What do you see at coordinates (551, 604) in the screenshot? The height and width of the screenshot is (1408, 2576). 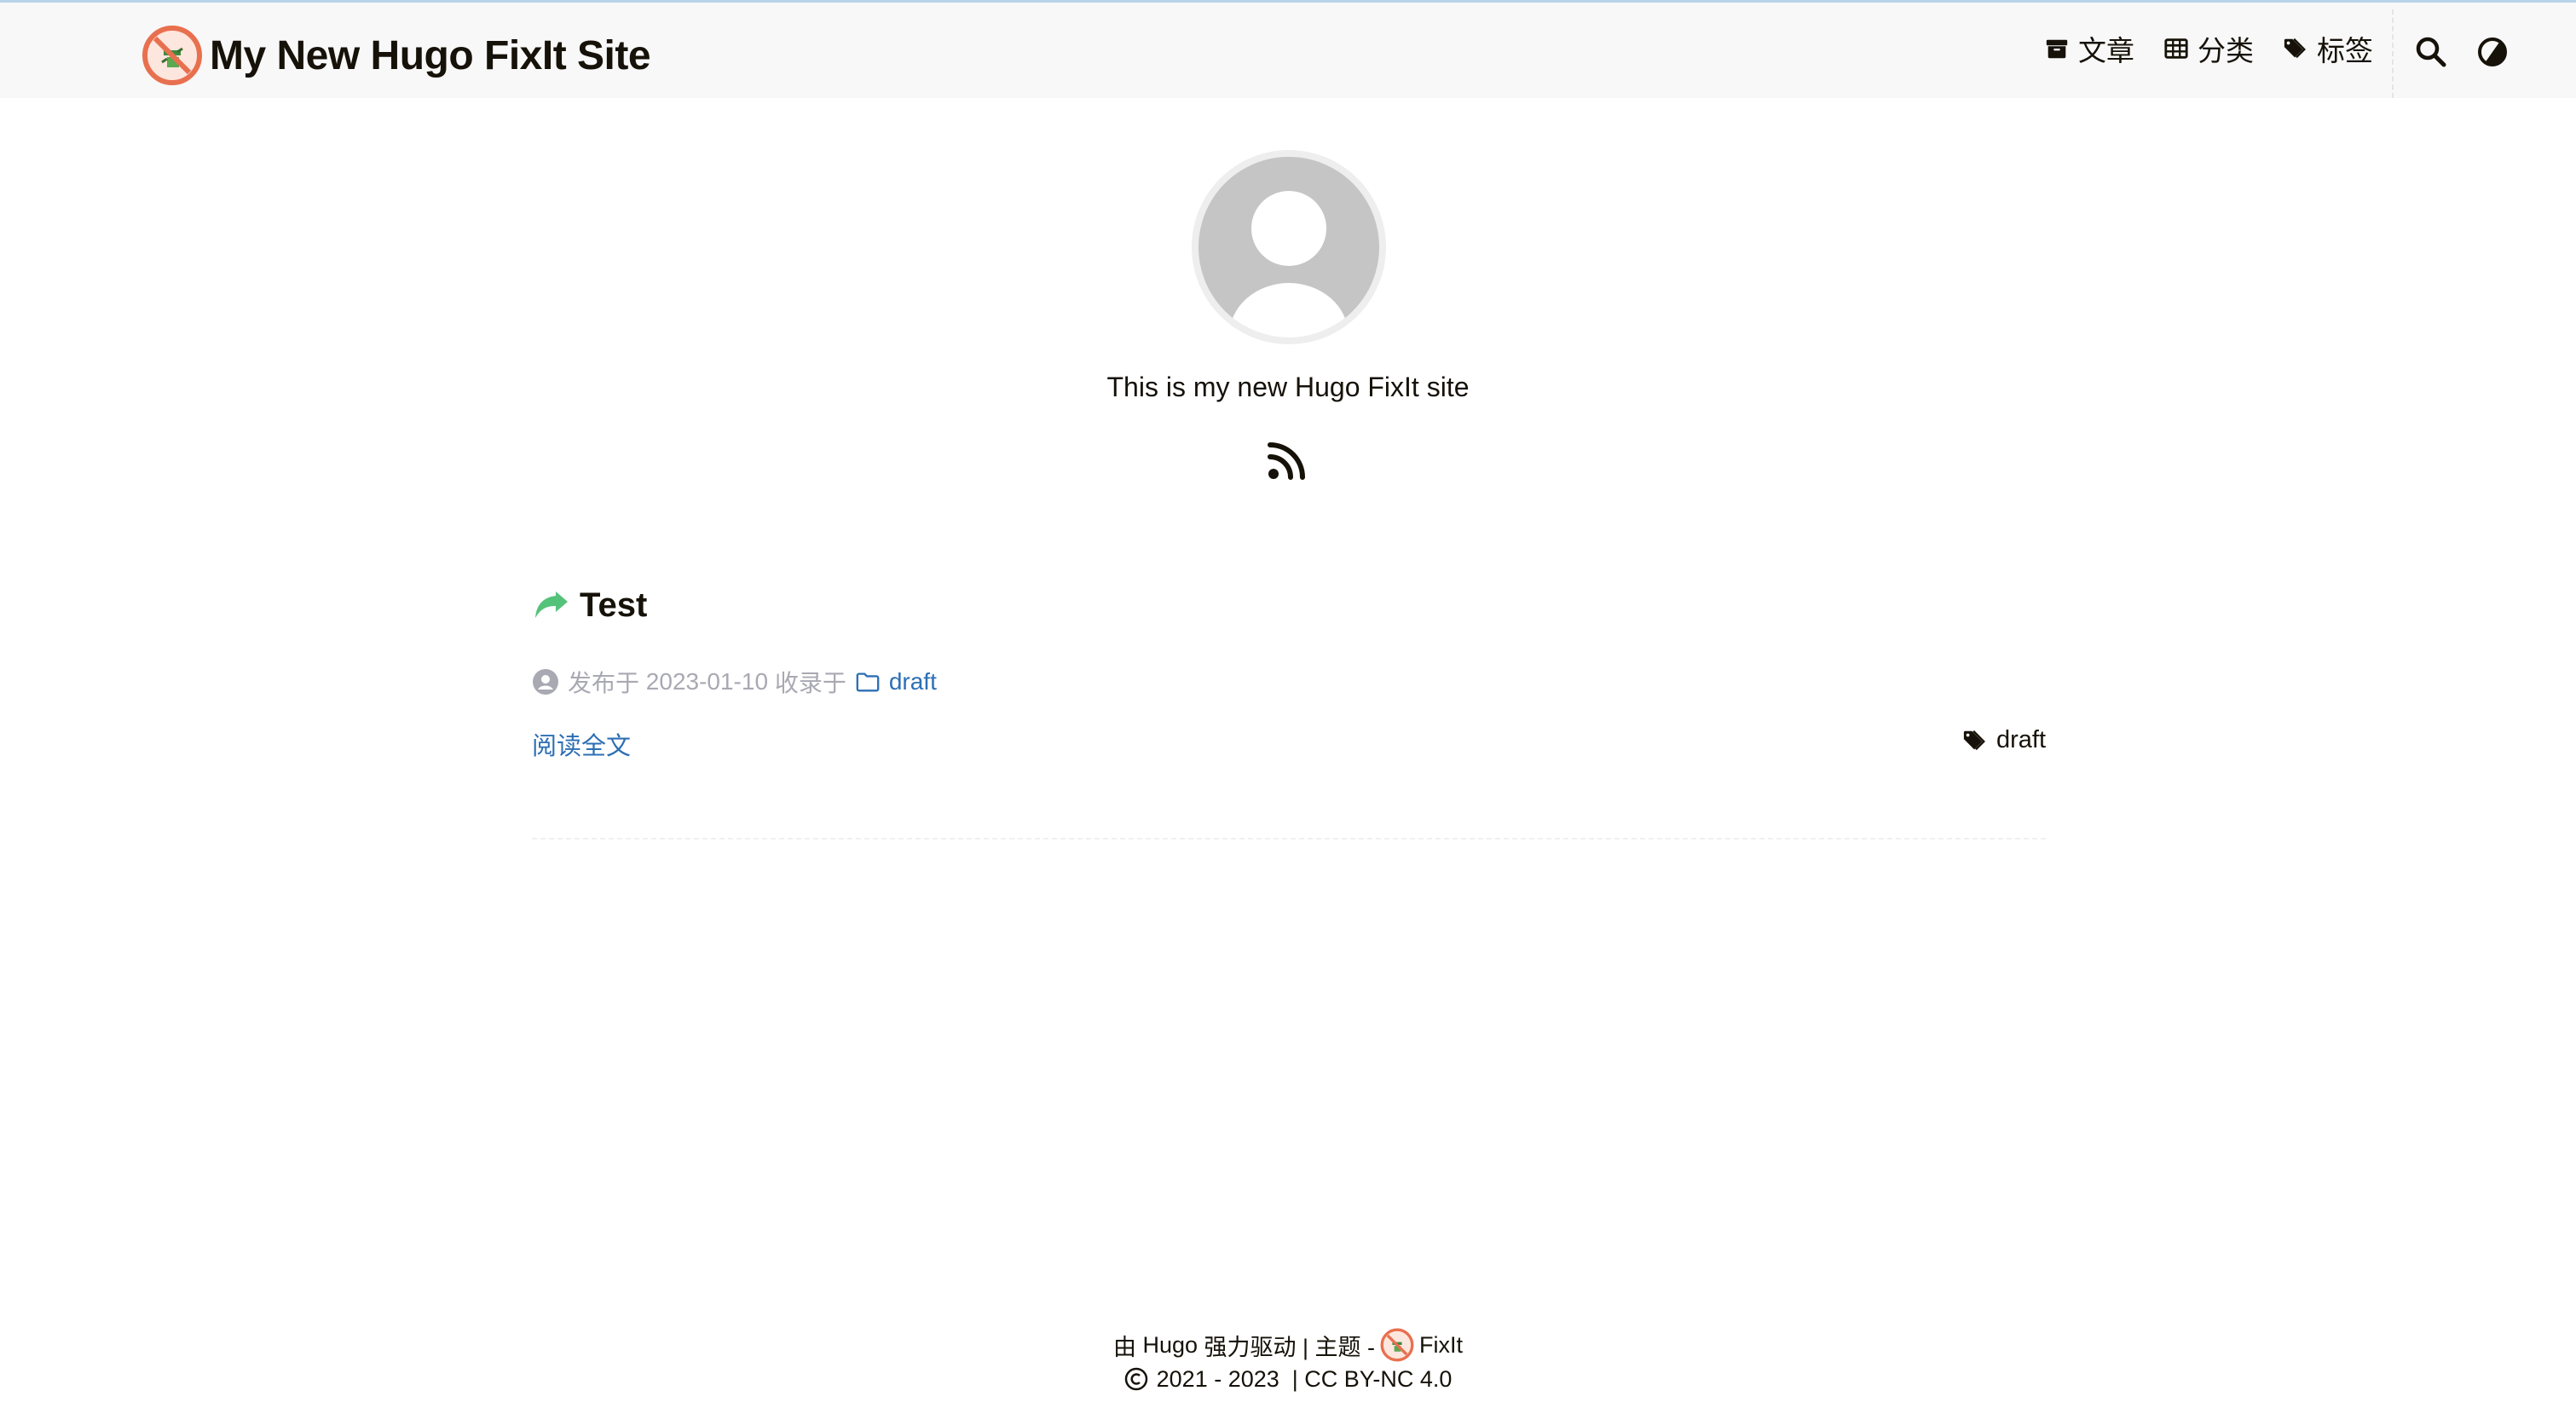 I see `share-arrow-icon` at bounding box center [551, 604].